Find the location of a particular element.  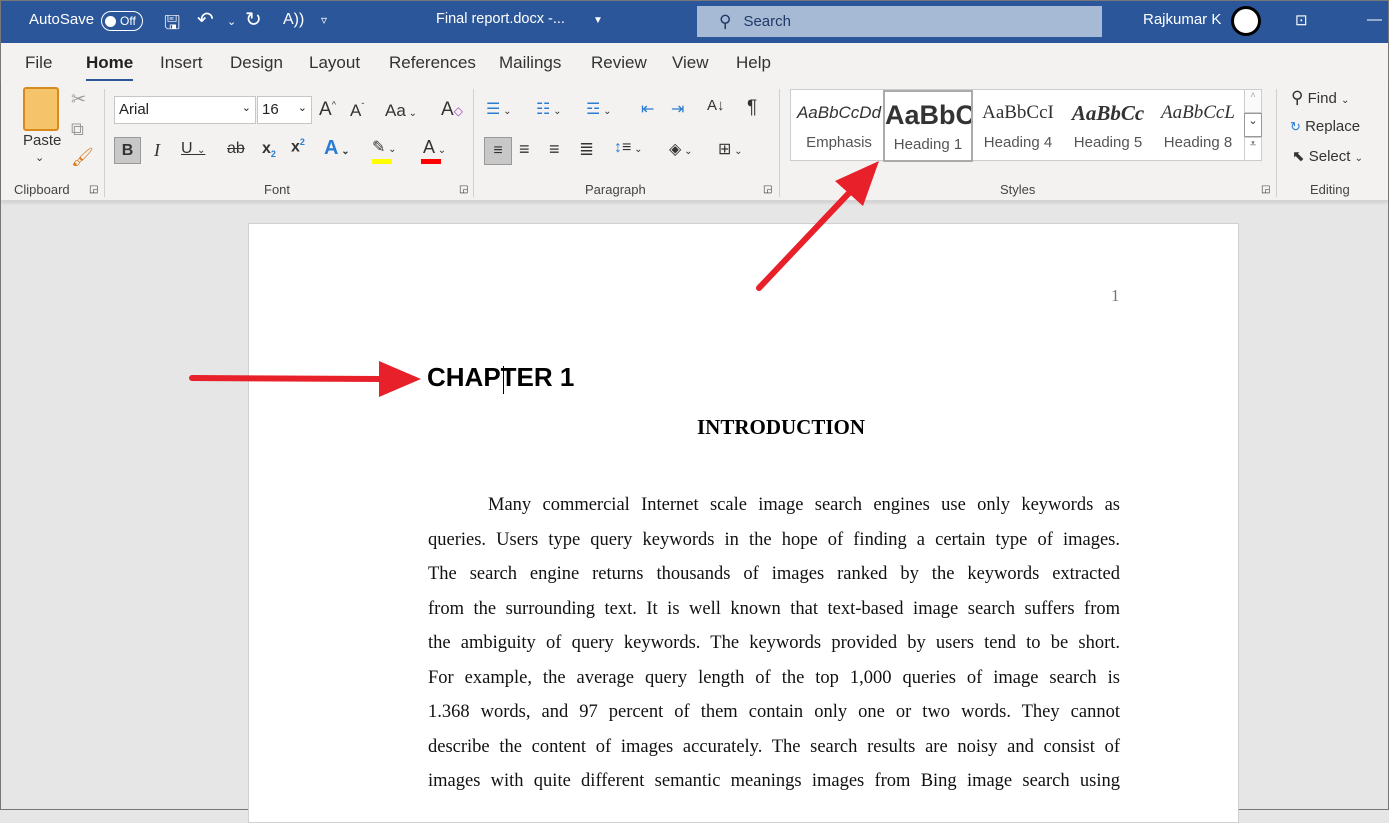

arrow-to-chapter is located at coordinates (305, 379).